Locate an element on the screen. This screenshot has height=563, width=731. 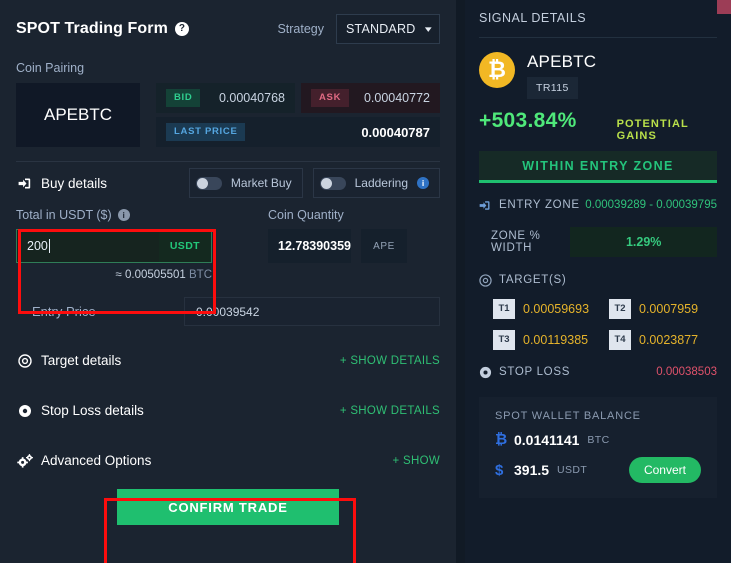
page-title: SPOT Trading Form is located at coordinates (92, 28).